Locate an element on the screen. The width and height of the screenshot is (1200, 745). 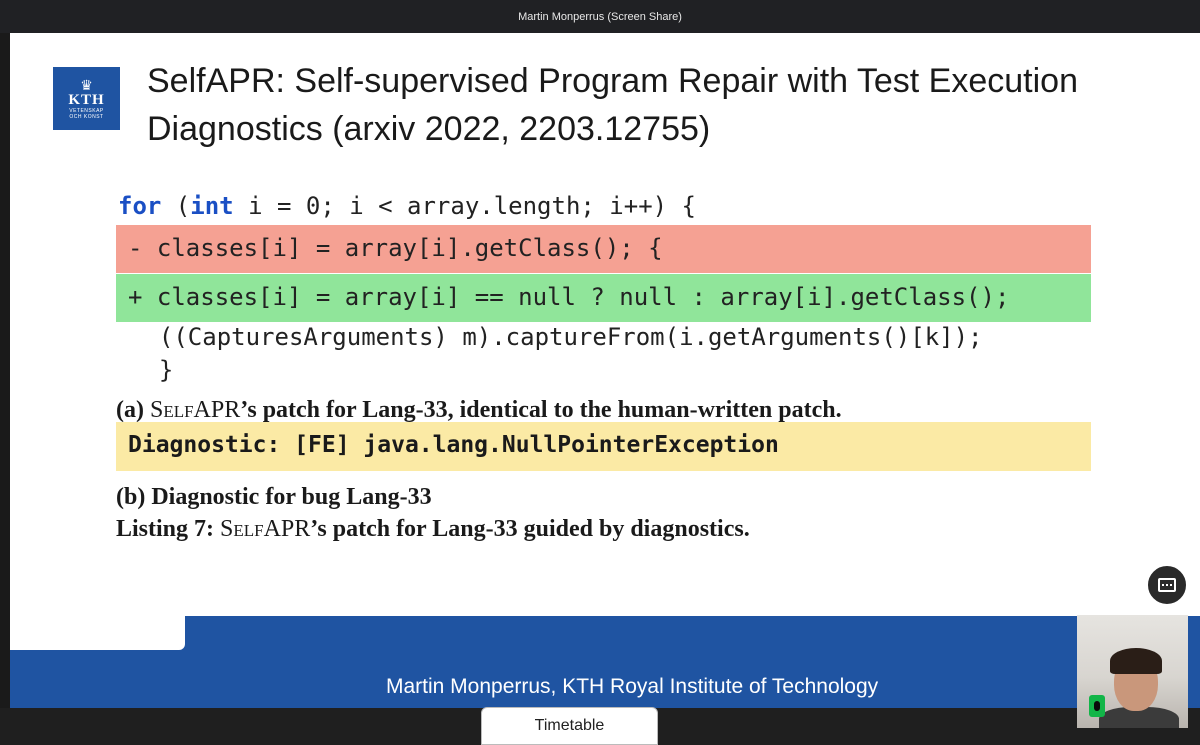
removed-line-highlight: - classes[i] = array[i].getClass(); { is located at coordinates (603, 249).